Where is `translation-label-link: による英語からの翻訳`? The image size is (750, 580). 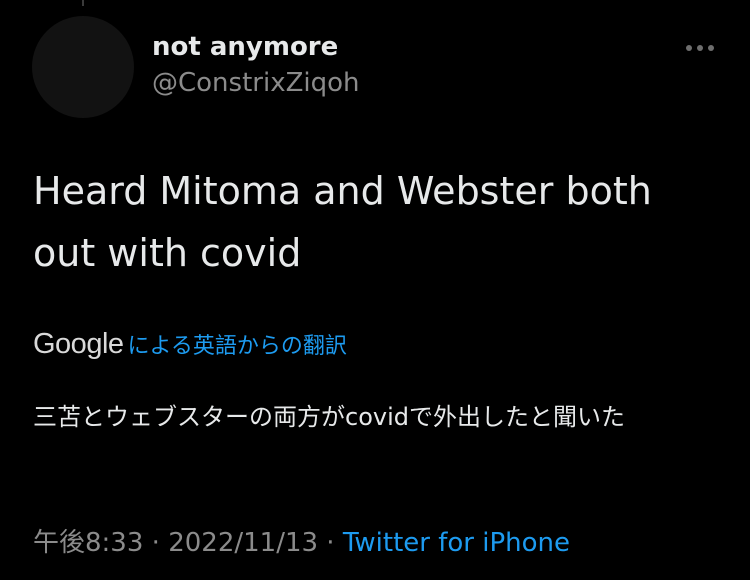 translation-label-link: による英語からの翻訳 is located at coordinates (237, 344).